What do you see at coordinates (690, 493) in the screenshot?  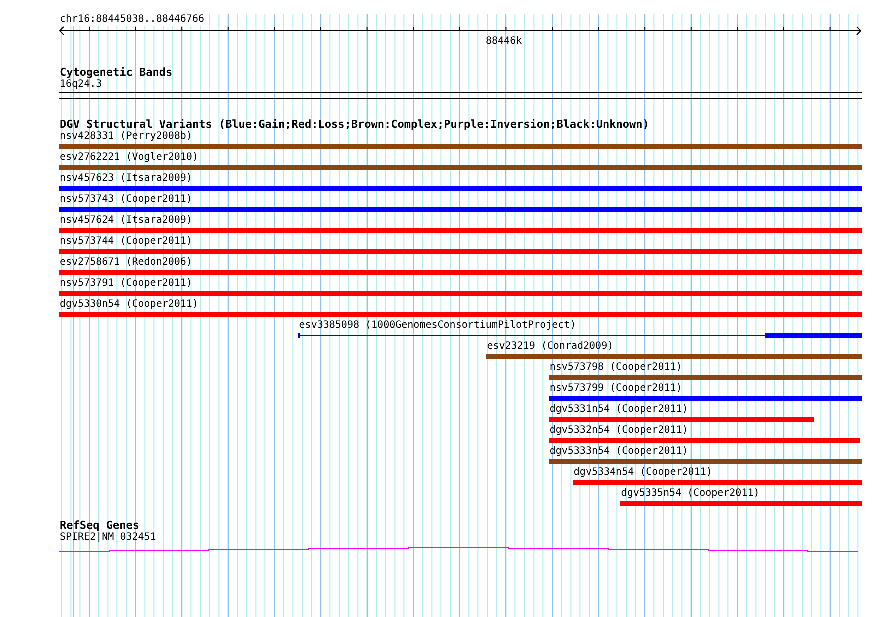 I see `variant-label: dgv5335n54 (Cooper2011)` at bounding box center [690, 493].